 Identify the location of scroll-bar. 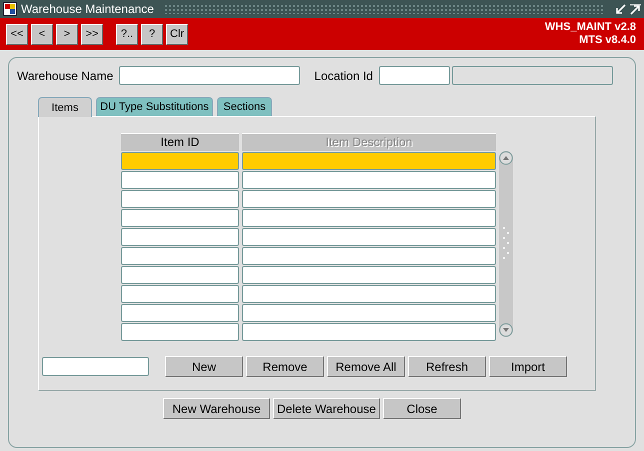
(506, 244).